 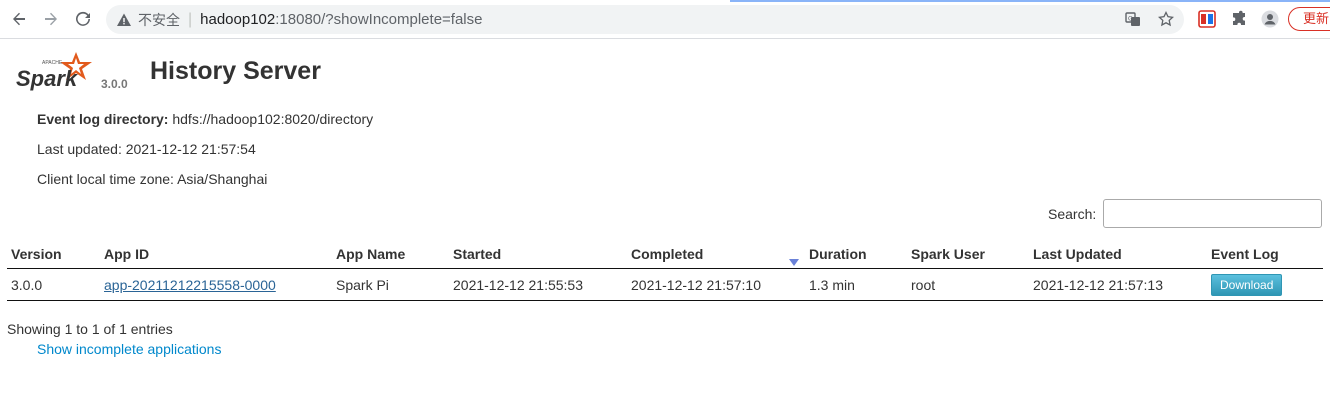 I want to click on cell-last-updated: 2021-12-12 21:57:13, so click(x=1118, y=284).